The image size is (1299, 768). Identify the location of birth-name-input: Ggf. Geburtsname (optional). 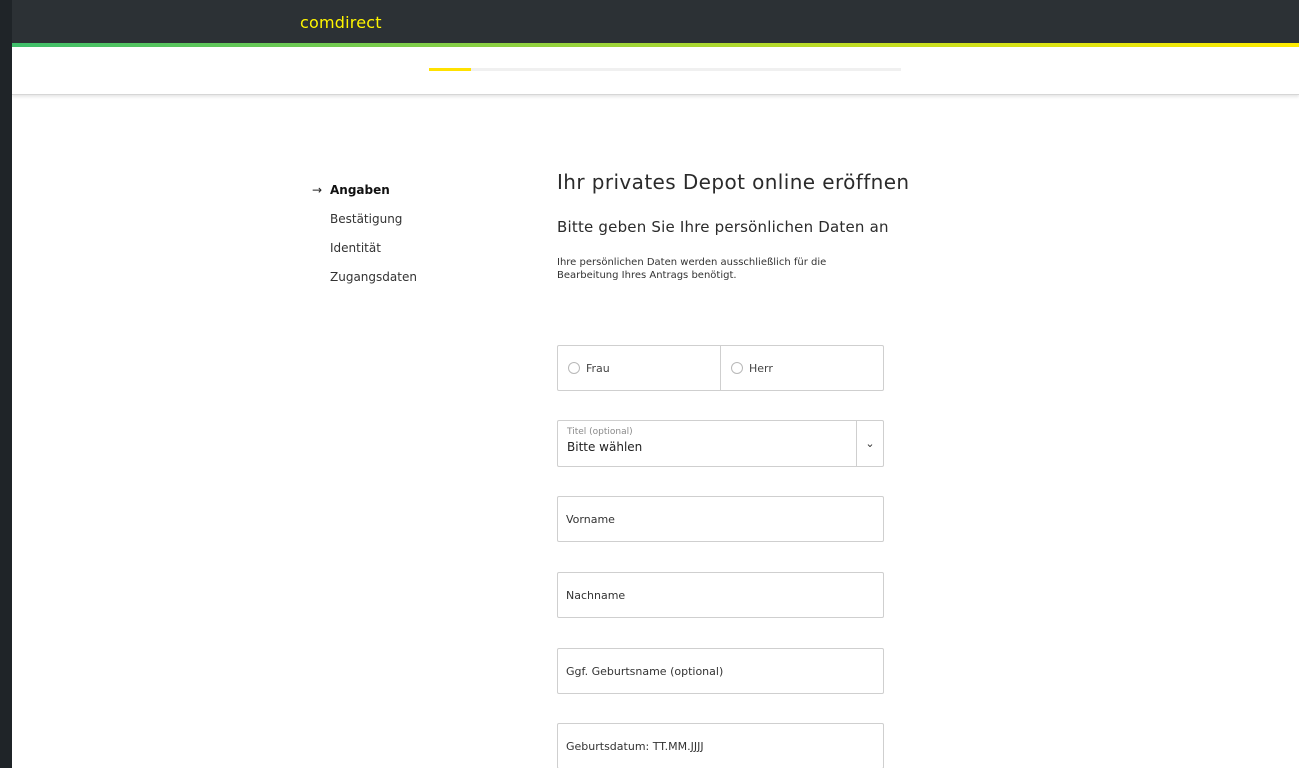
(720, 671).